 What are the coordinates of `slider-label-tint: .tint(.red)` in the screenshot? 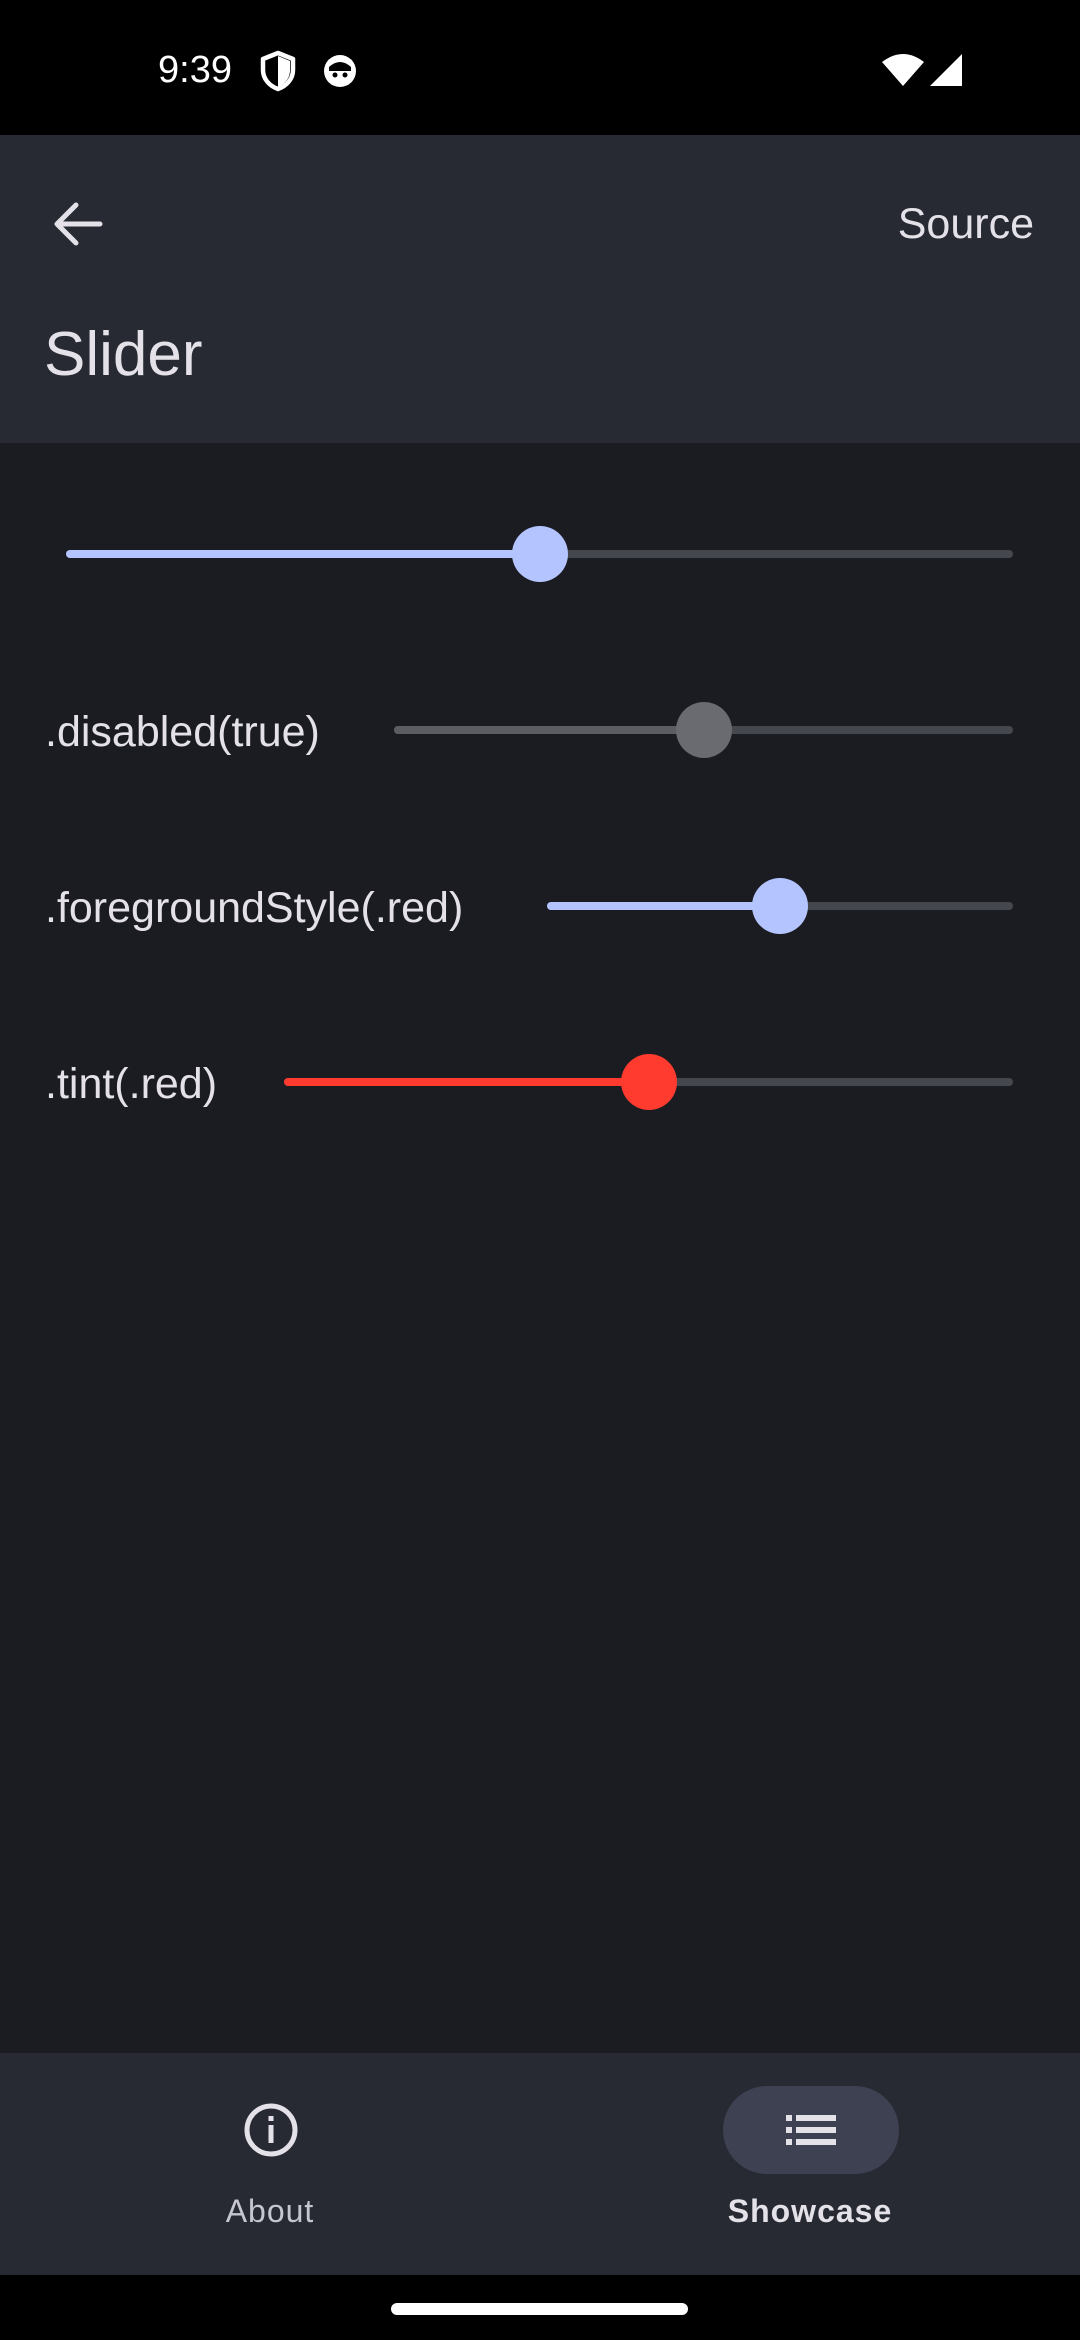 It's located at (131, 1084).